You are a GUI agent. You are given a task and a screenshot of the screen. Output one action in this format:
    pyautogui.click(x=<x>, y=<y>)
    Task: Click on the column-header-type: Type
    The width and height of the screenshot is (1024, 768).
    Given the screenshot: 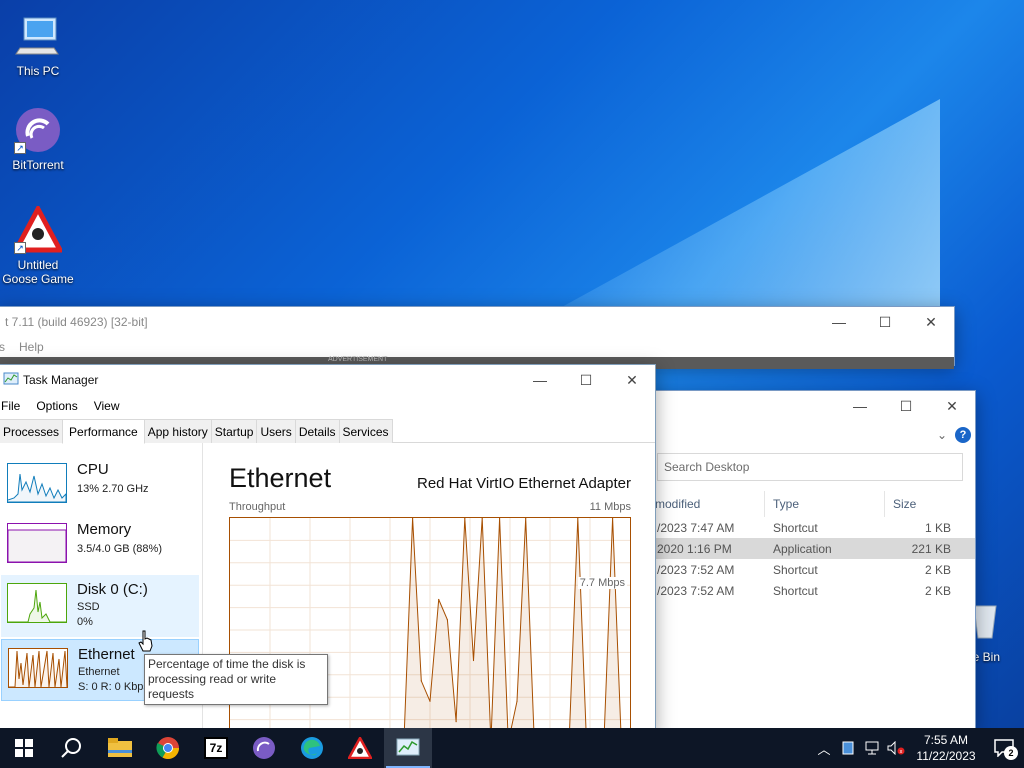 What is the action you would take?
    pyautogui.click(x=825, y=504)
    